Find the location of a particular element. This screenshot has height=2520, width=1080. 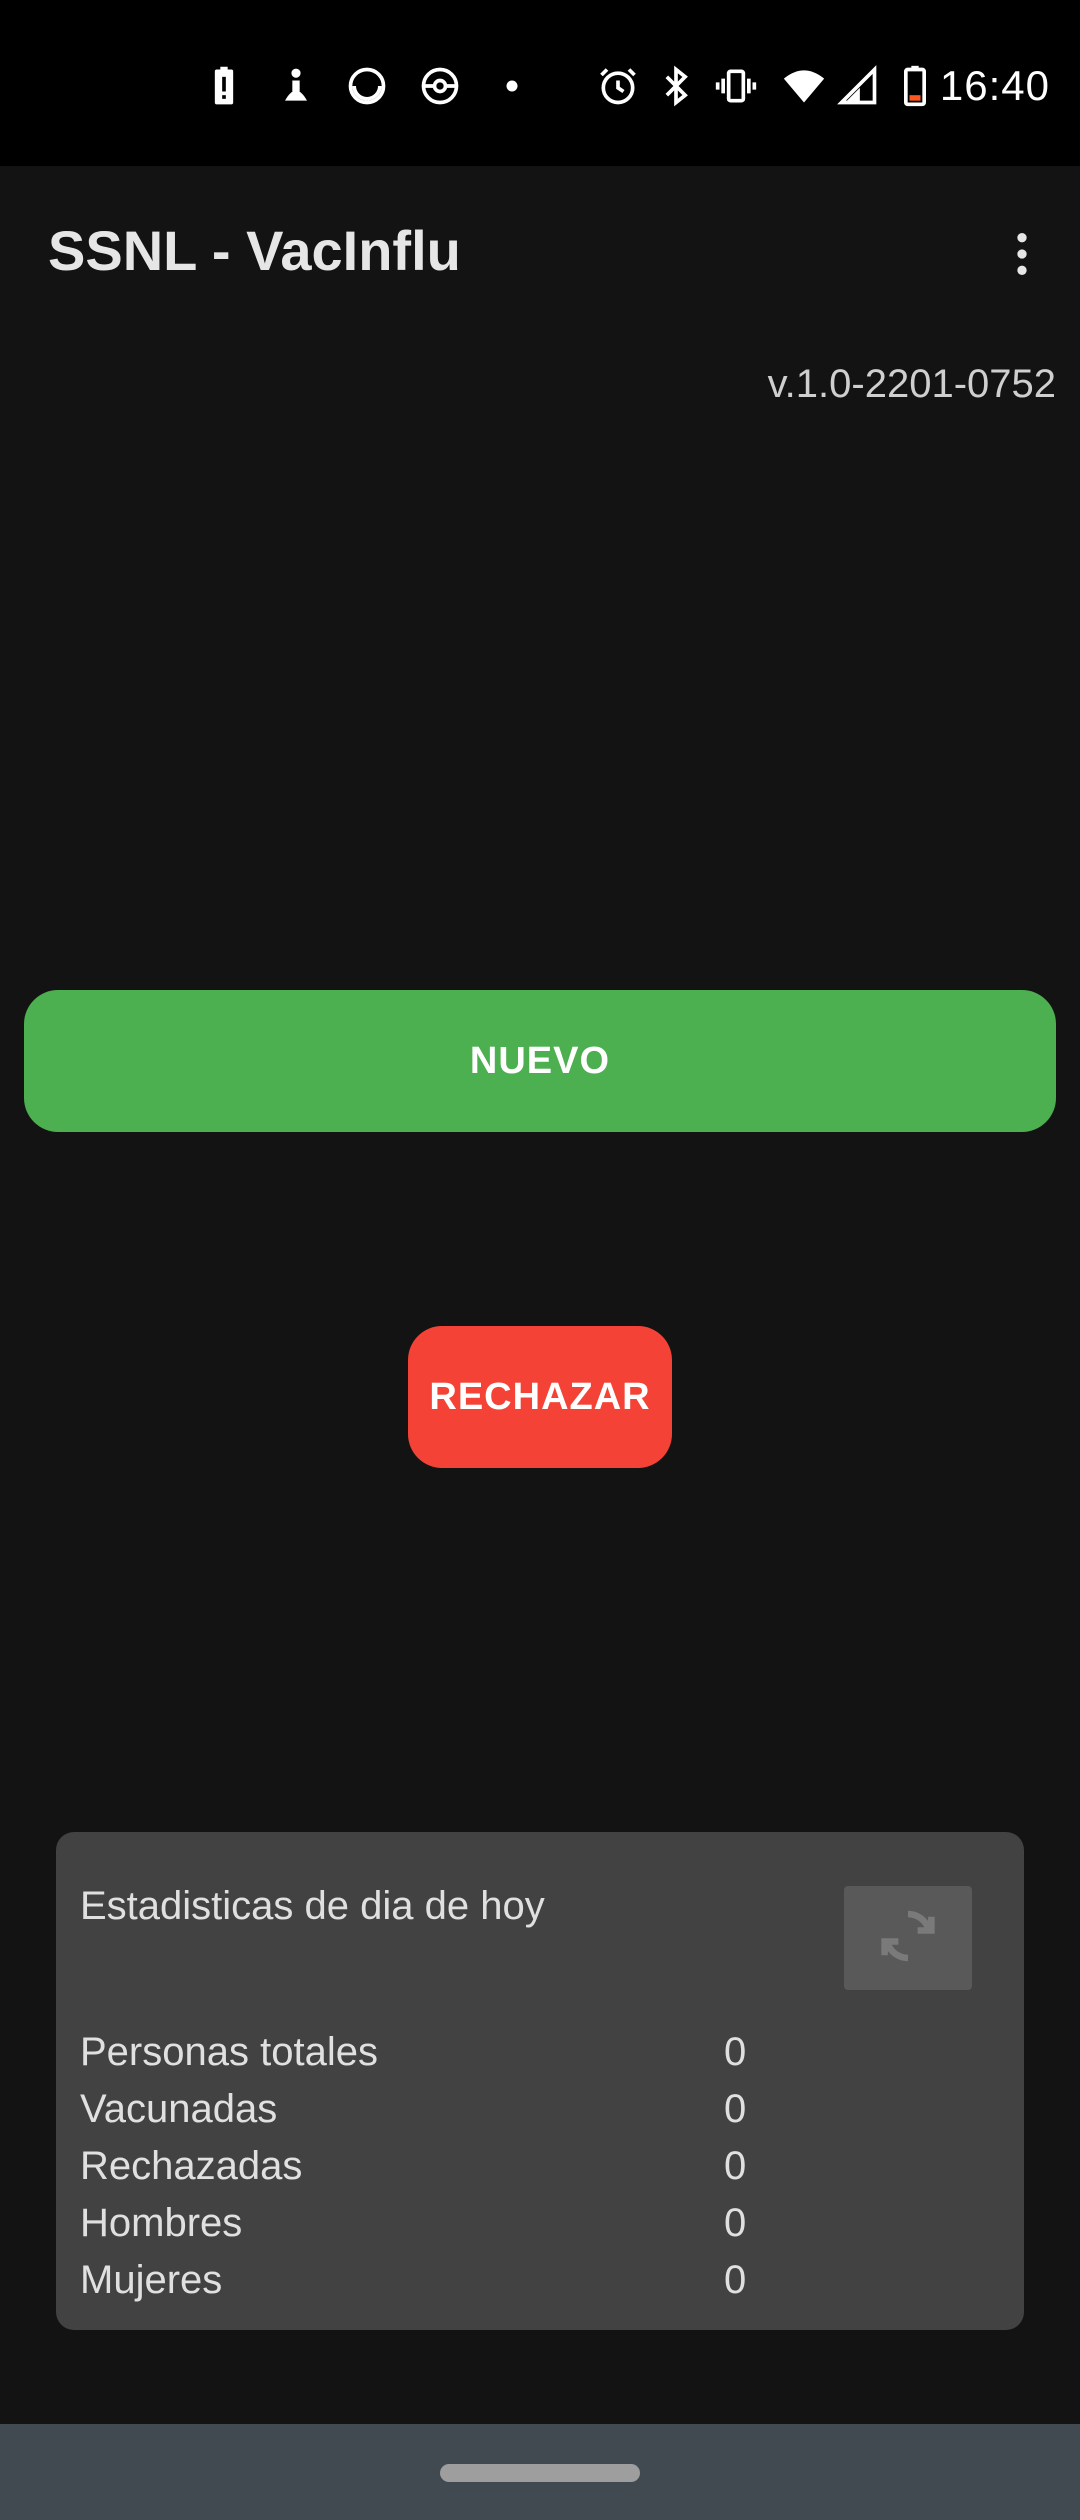

signal-icon is located at coordinates (858, 86).